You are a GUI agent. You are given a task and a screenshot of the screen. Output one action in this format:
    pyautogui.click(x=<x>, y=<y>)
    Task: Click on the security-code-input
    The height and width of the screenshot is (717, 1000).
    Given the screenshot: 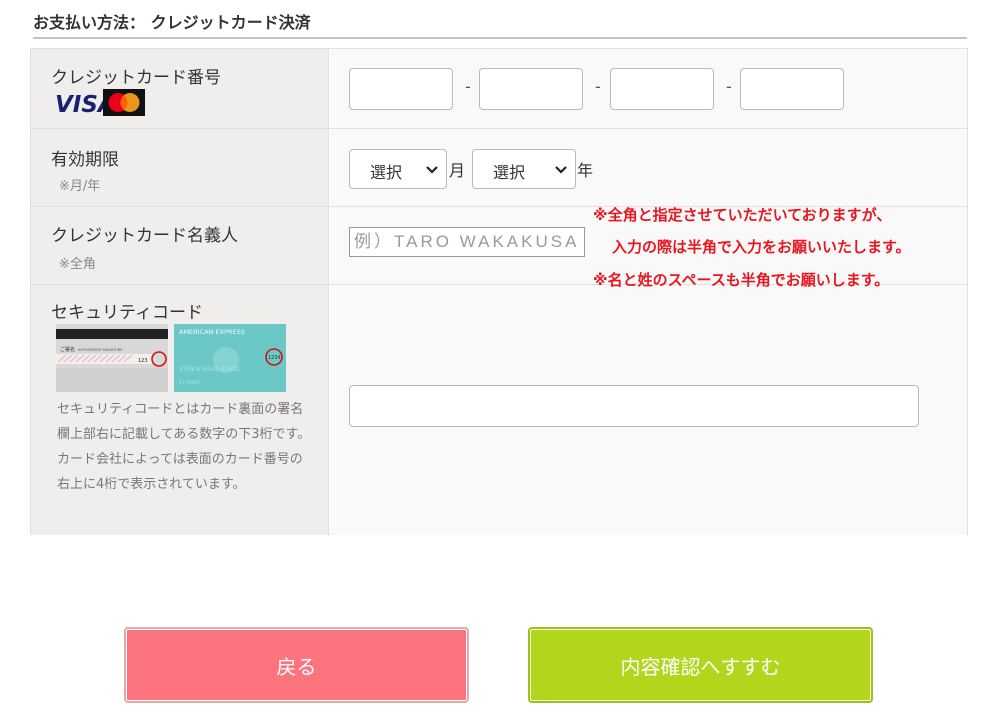 What is the action you would take?
    pyautogui.click(x=634, y=406)
    